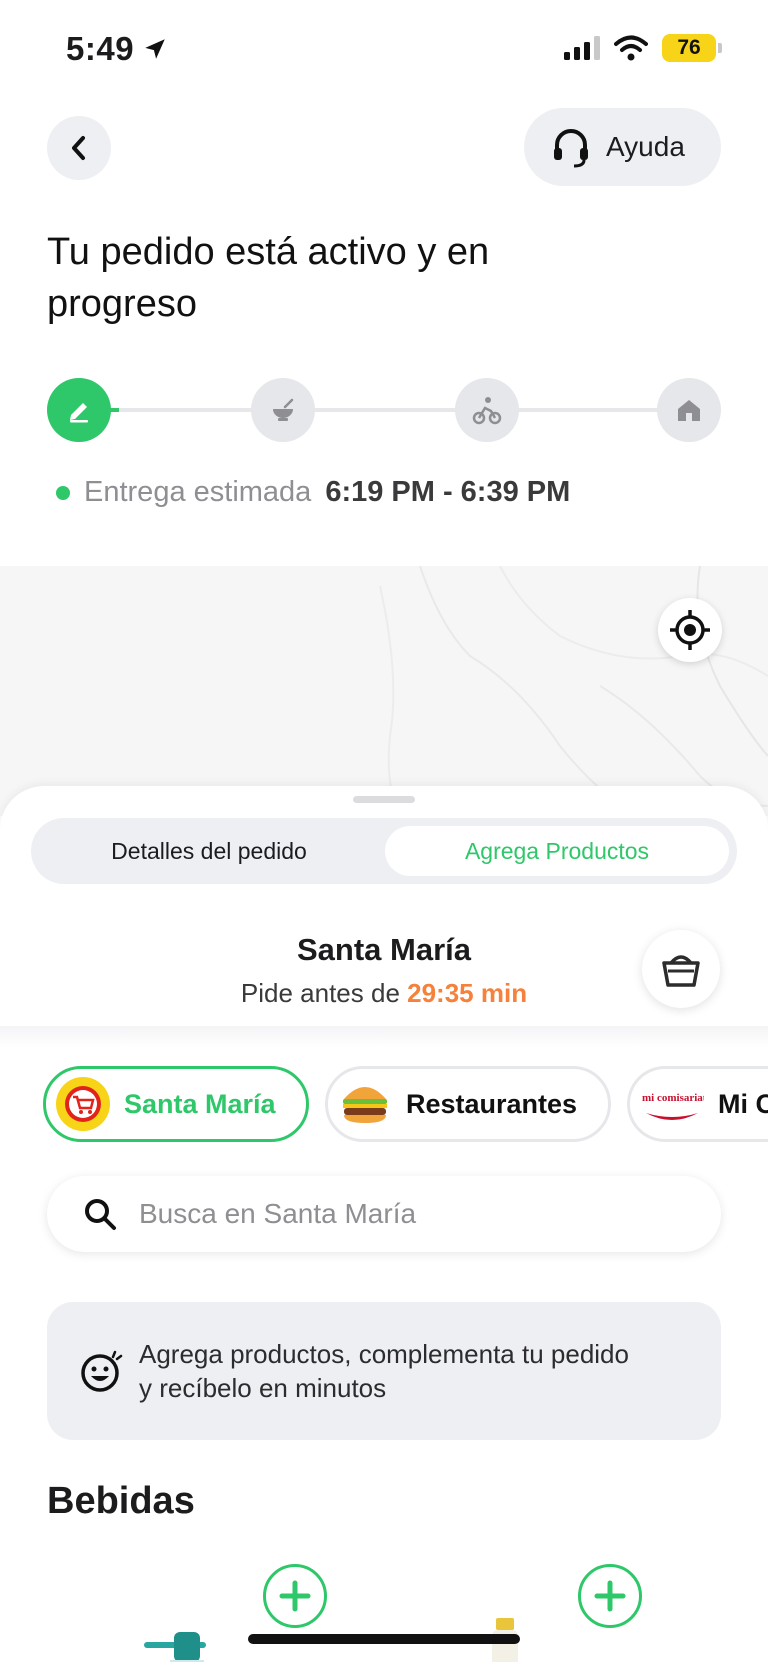 This screenshot has height=1662, width=768. Describe the element at coordinates (200, 1103) in the screenshot. I see `store-chip-label: Santa María` at that location.